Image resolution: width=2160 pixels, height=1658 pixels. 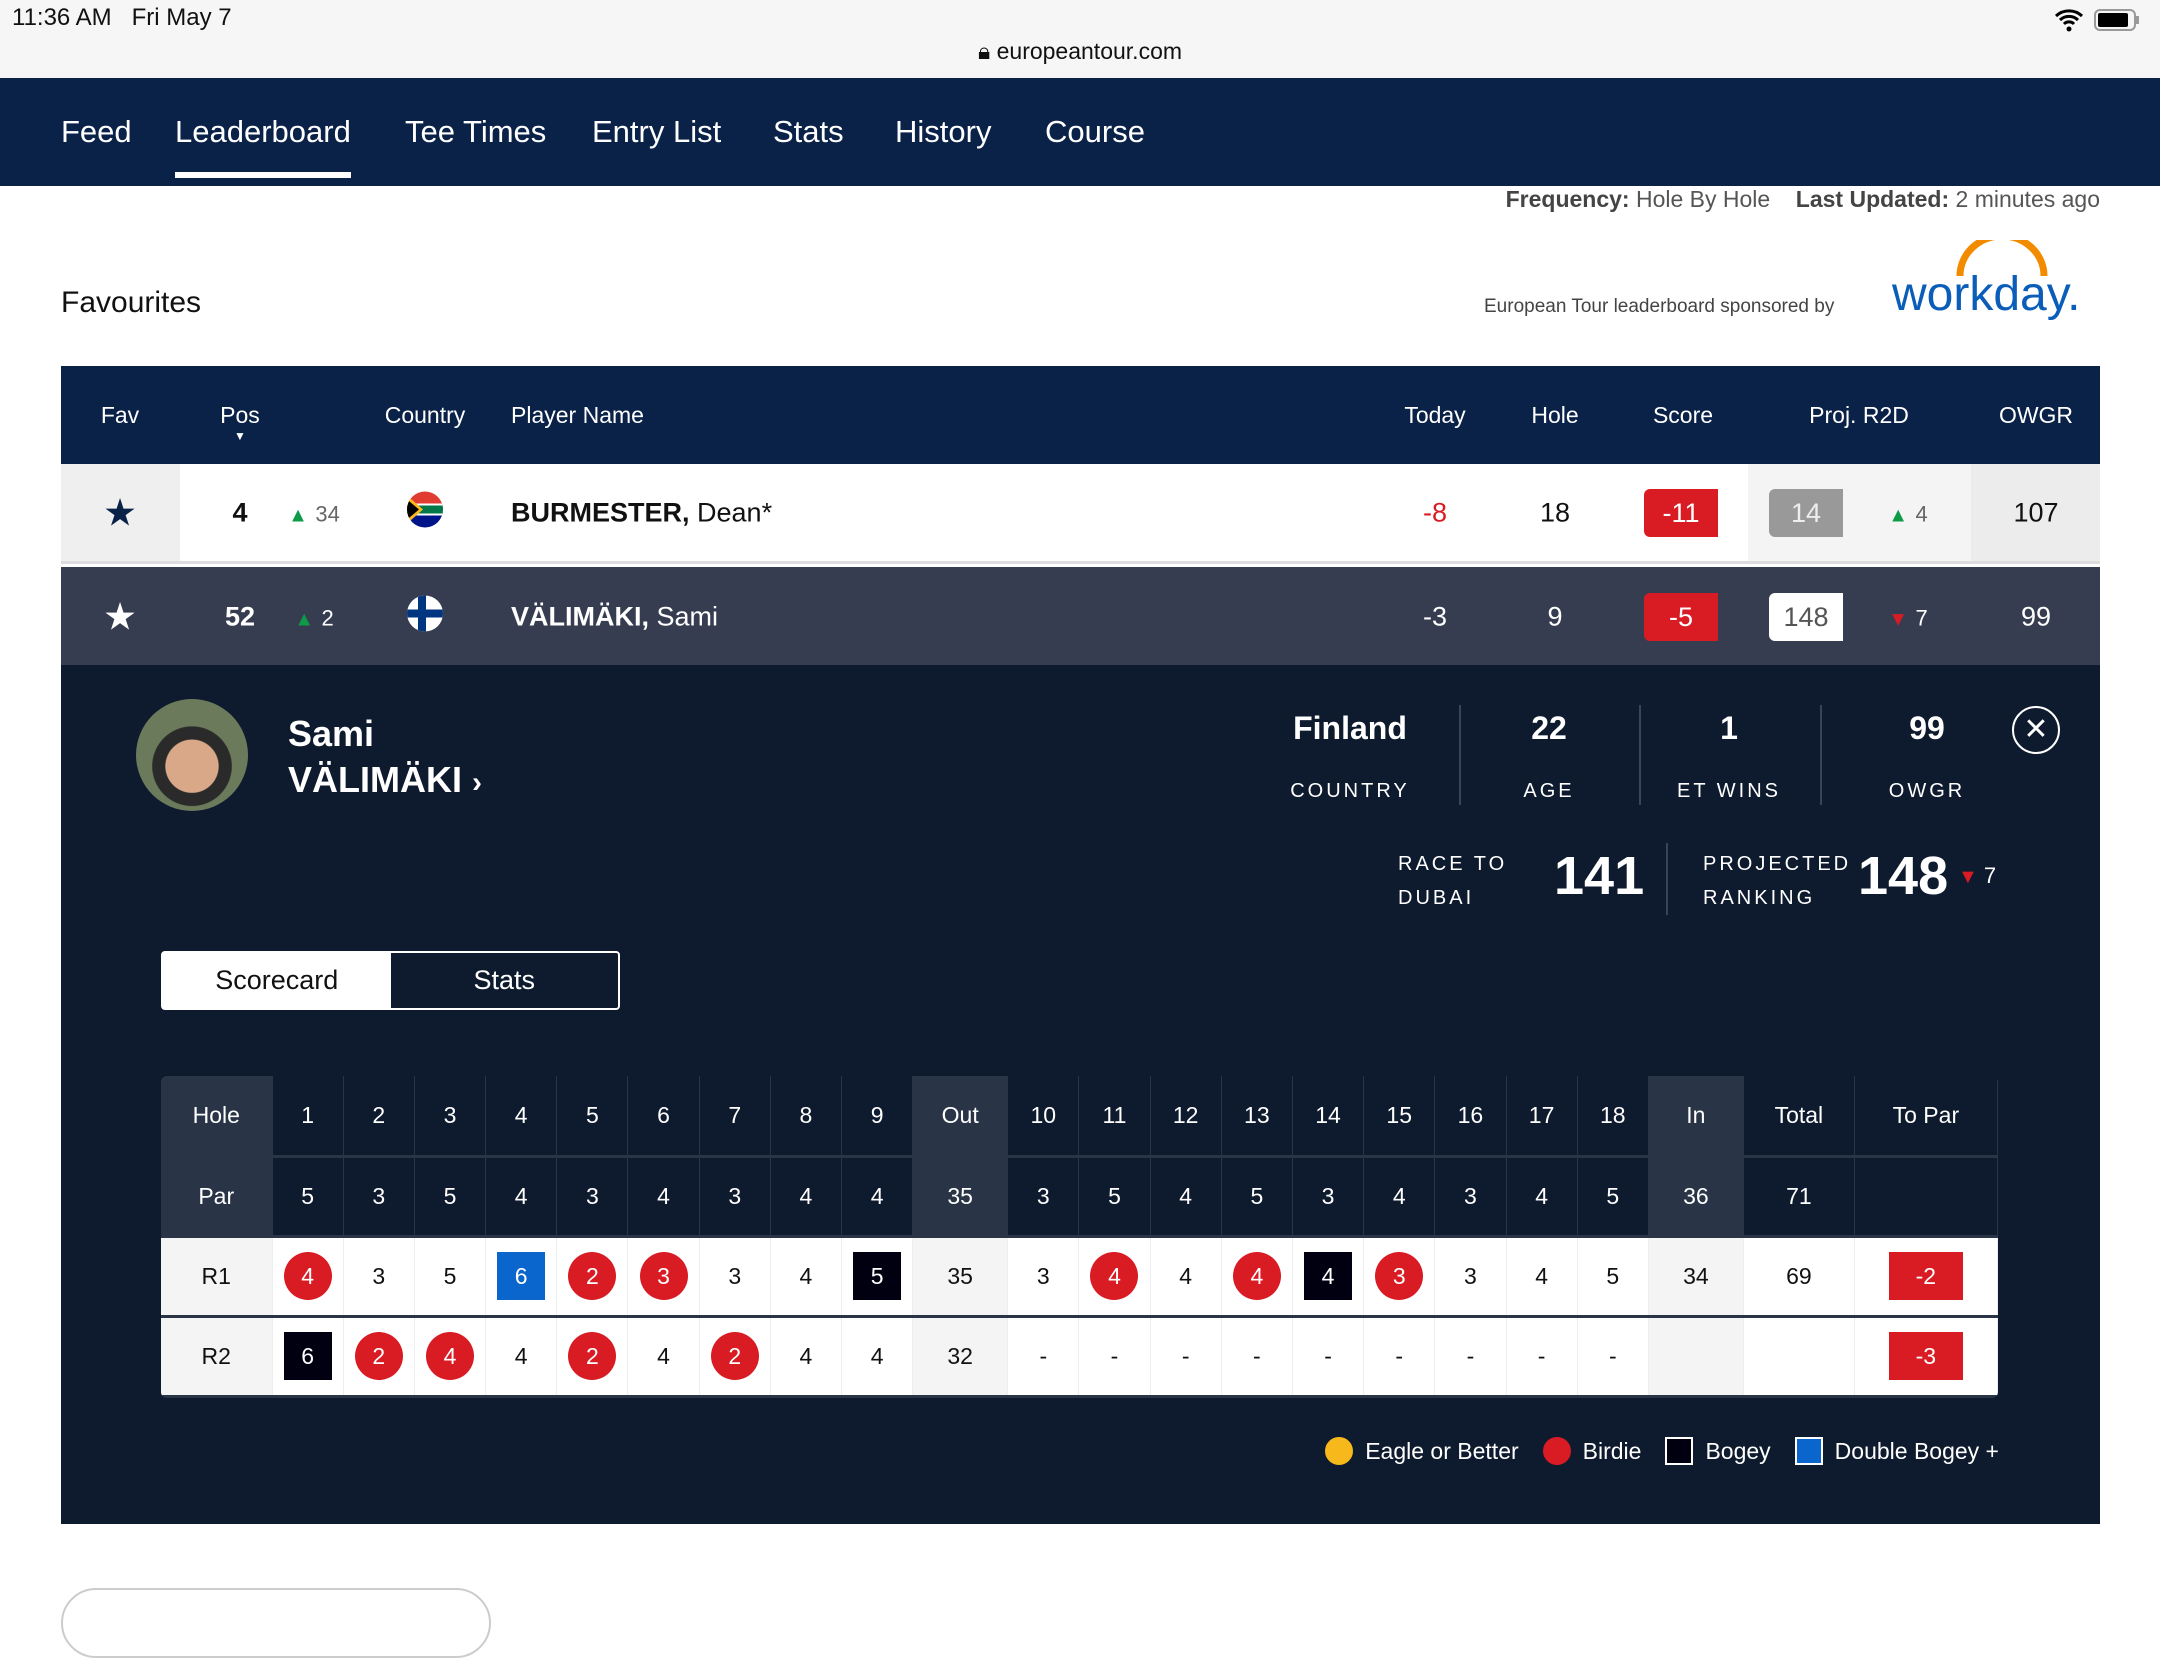 What do you see at coordinates (385, 758) in the screenshot?
I see `player-profile-link: Sami VÄLIMÄKI ›` at bounding box center [385, 758].